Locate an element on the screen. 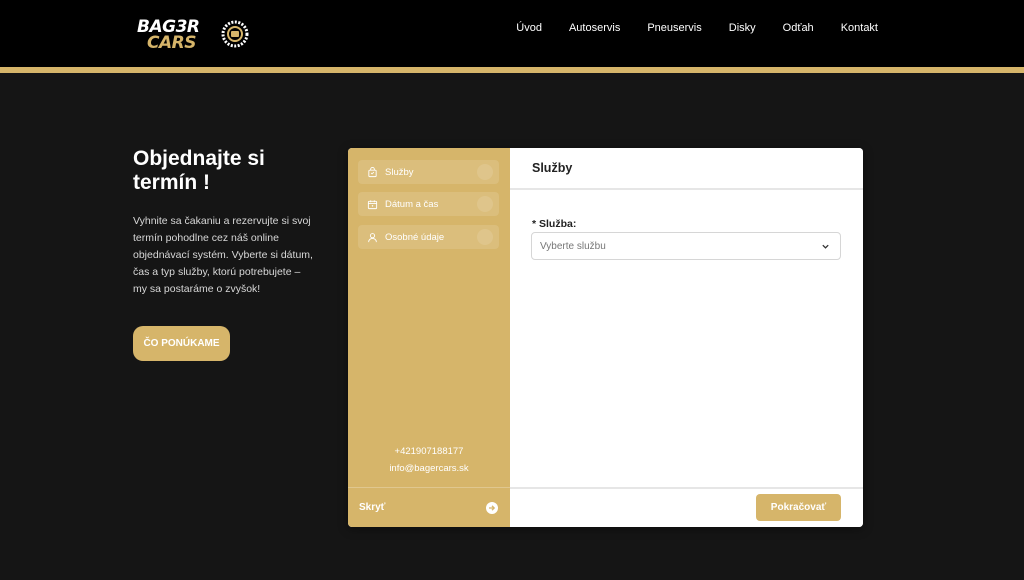  continue-button: Pokračovať is located at coordinates (798, 507).